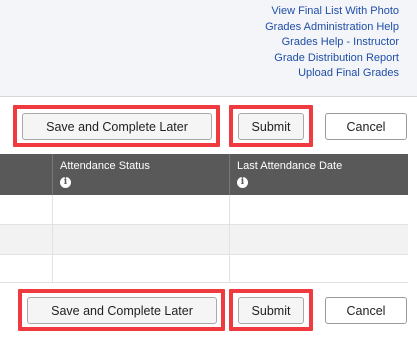  I want to click on column-header-last-attendance-date: Last Attendance Date i, so click(318, 174).